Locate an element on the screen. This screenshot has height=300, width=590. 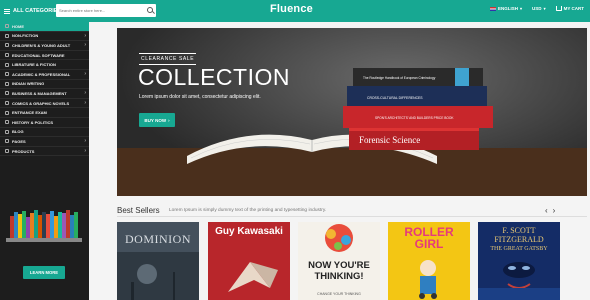
sidebar-item-business: BUSINESS & MANAGEMENT › is located at coordinates (44, 94).